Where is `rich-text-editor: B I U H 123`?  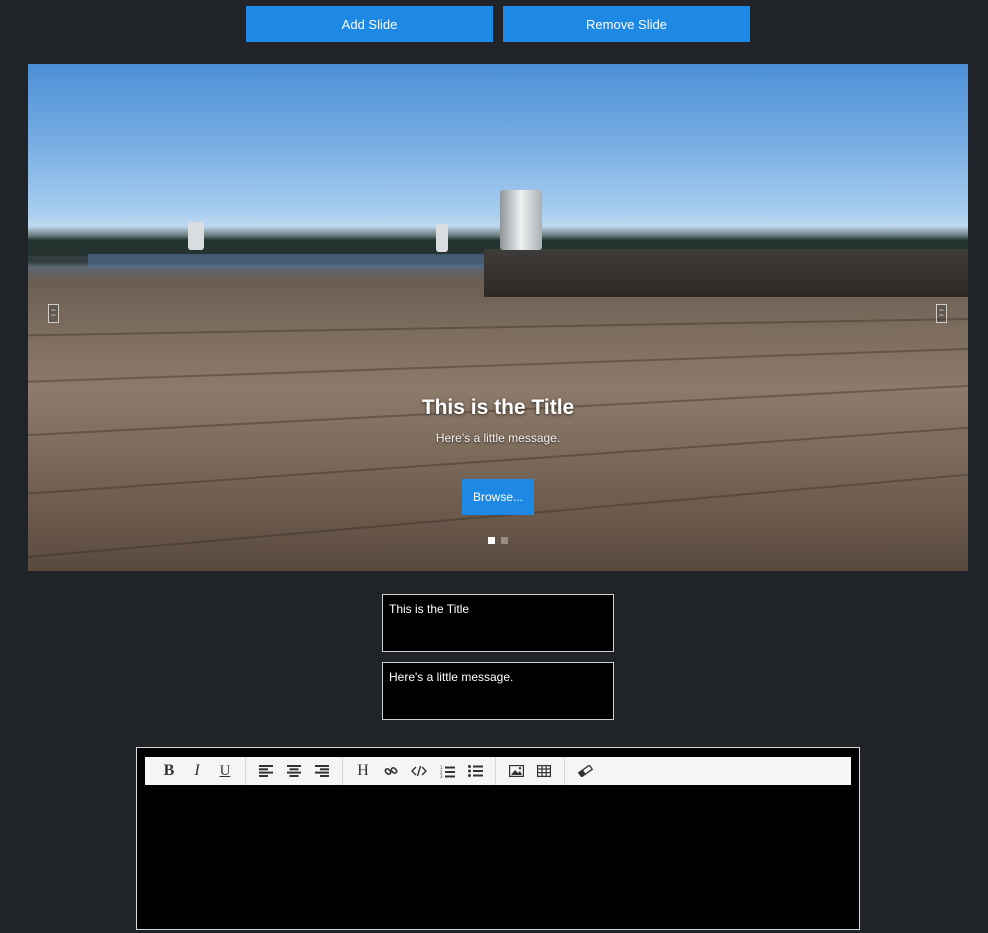
rich-text-editor: B I U H 123 is located at coordinates (498, 838).